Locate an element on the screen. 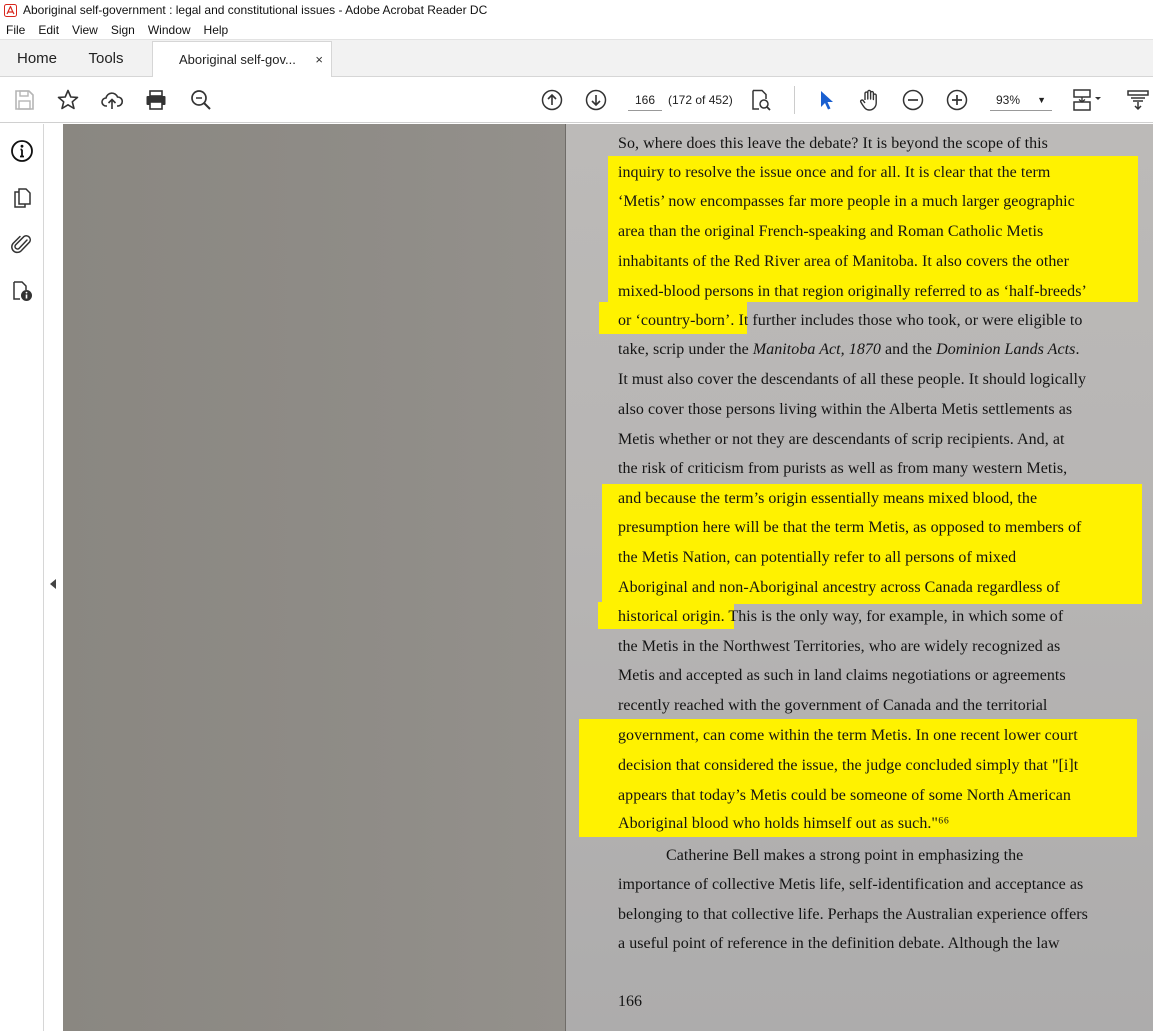  zoom-dropdown: 93% ▼ is located at coordinates (1021, 100).